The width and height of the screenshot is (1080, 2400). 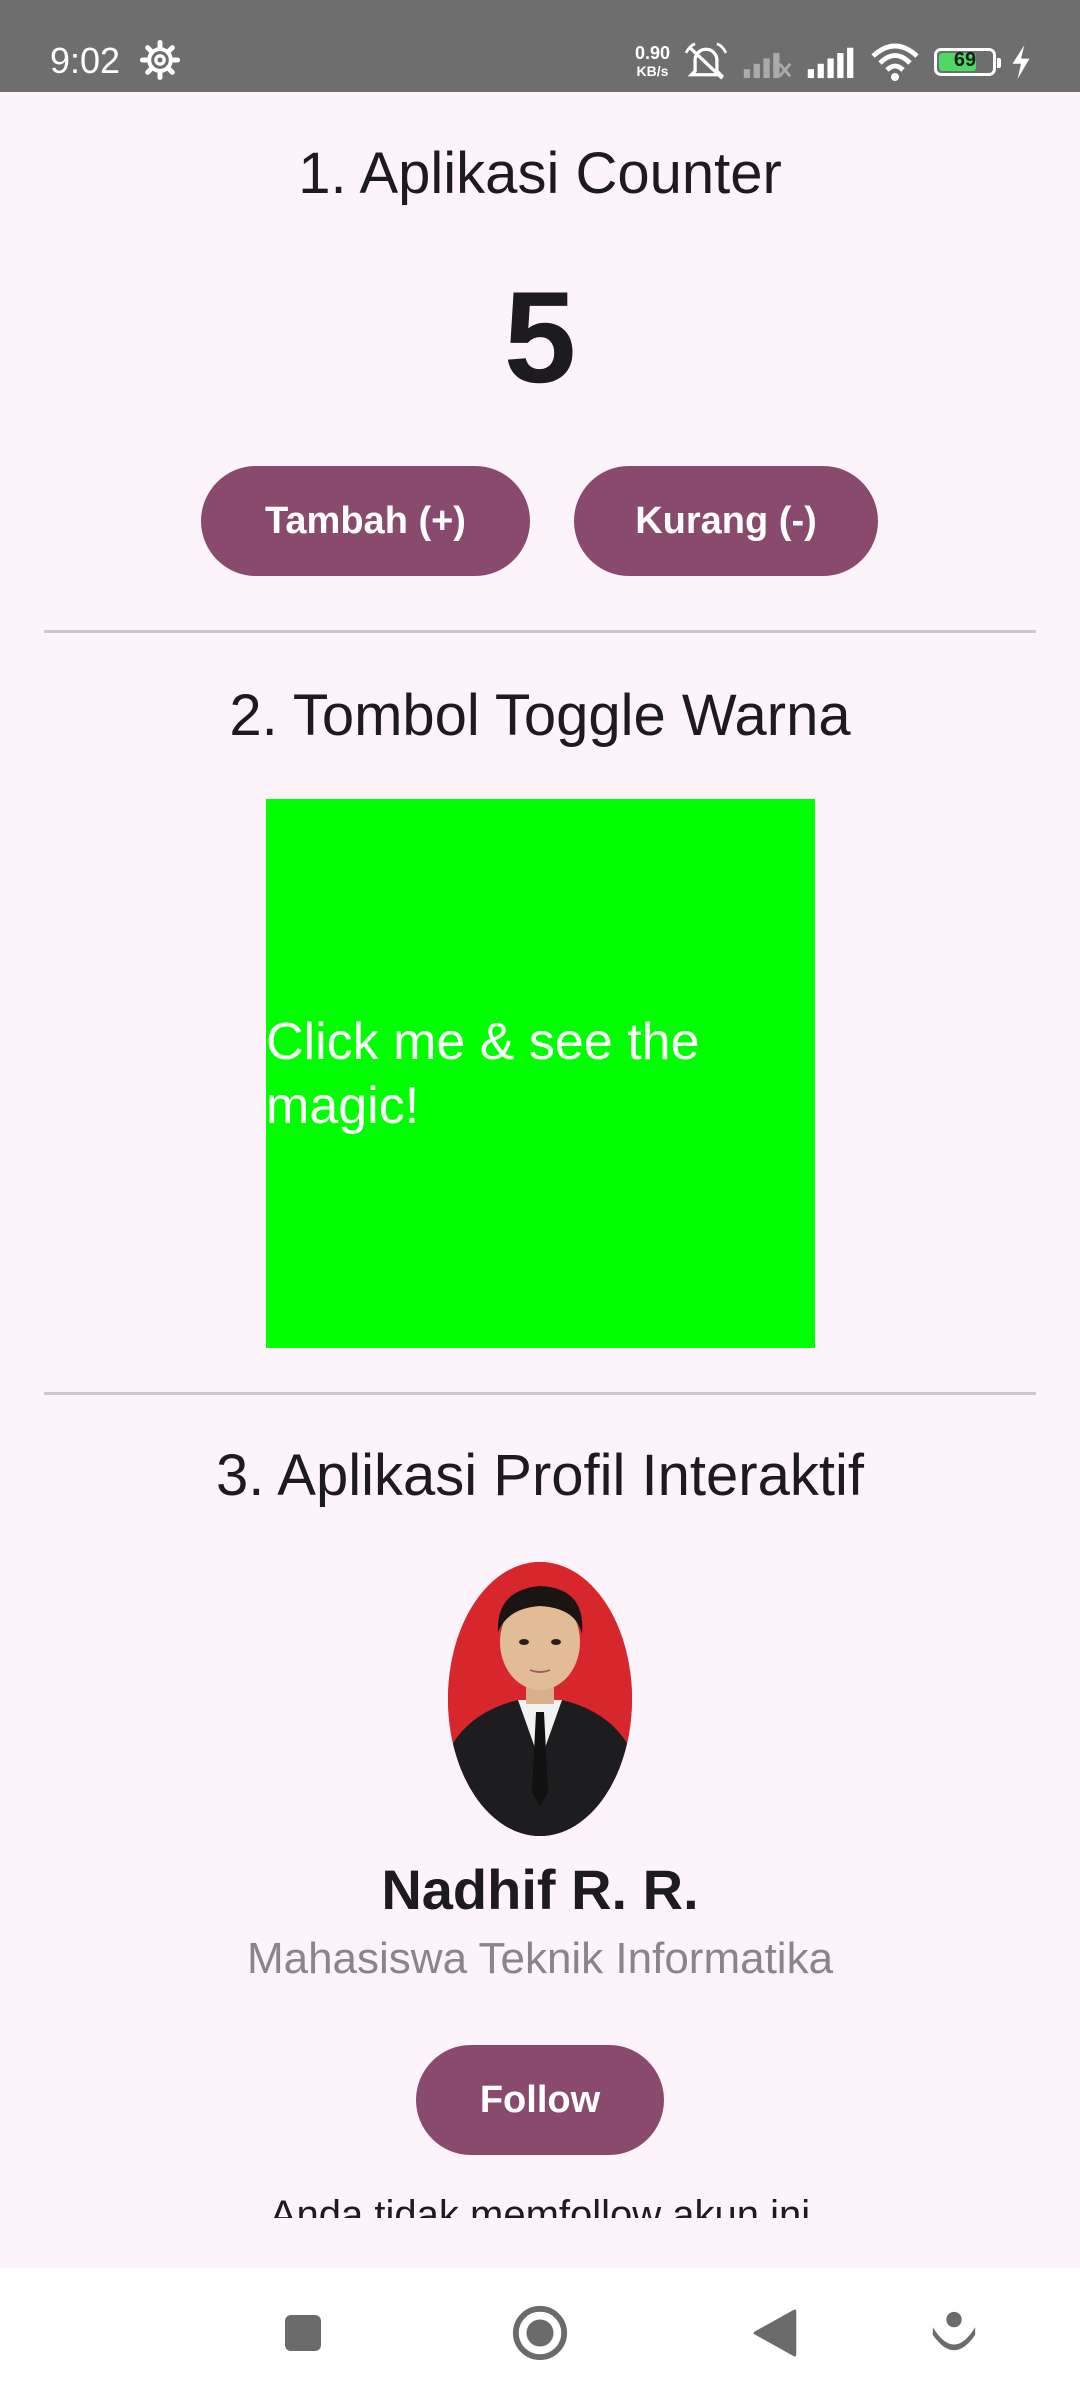 I want to click on battery-icon: 69, so click(x=967, y=62).